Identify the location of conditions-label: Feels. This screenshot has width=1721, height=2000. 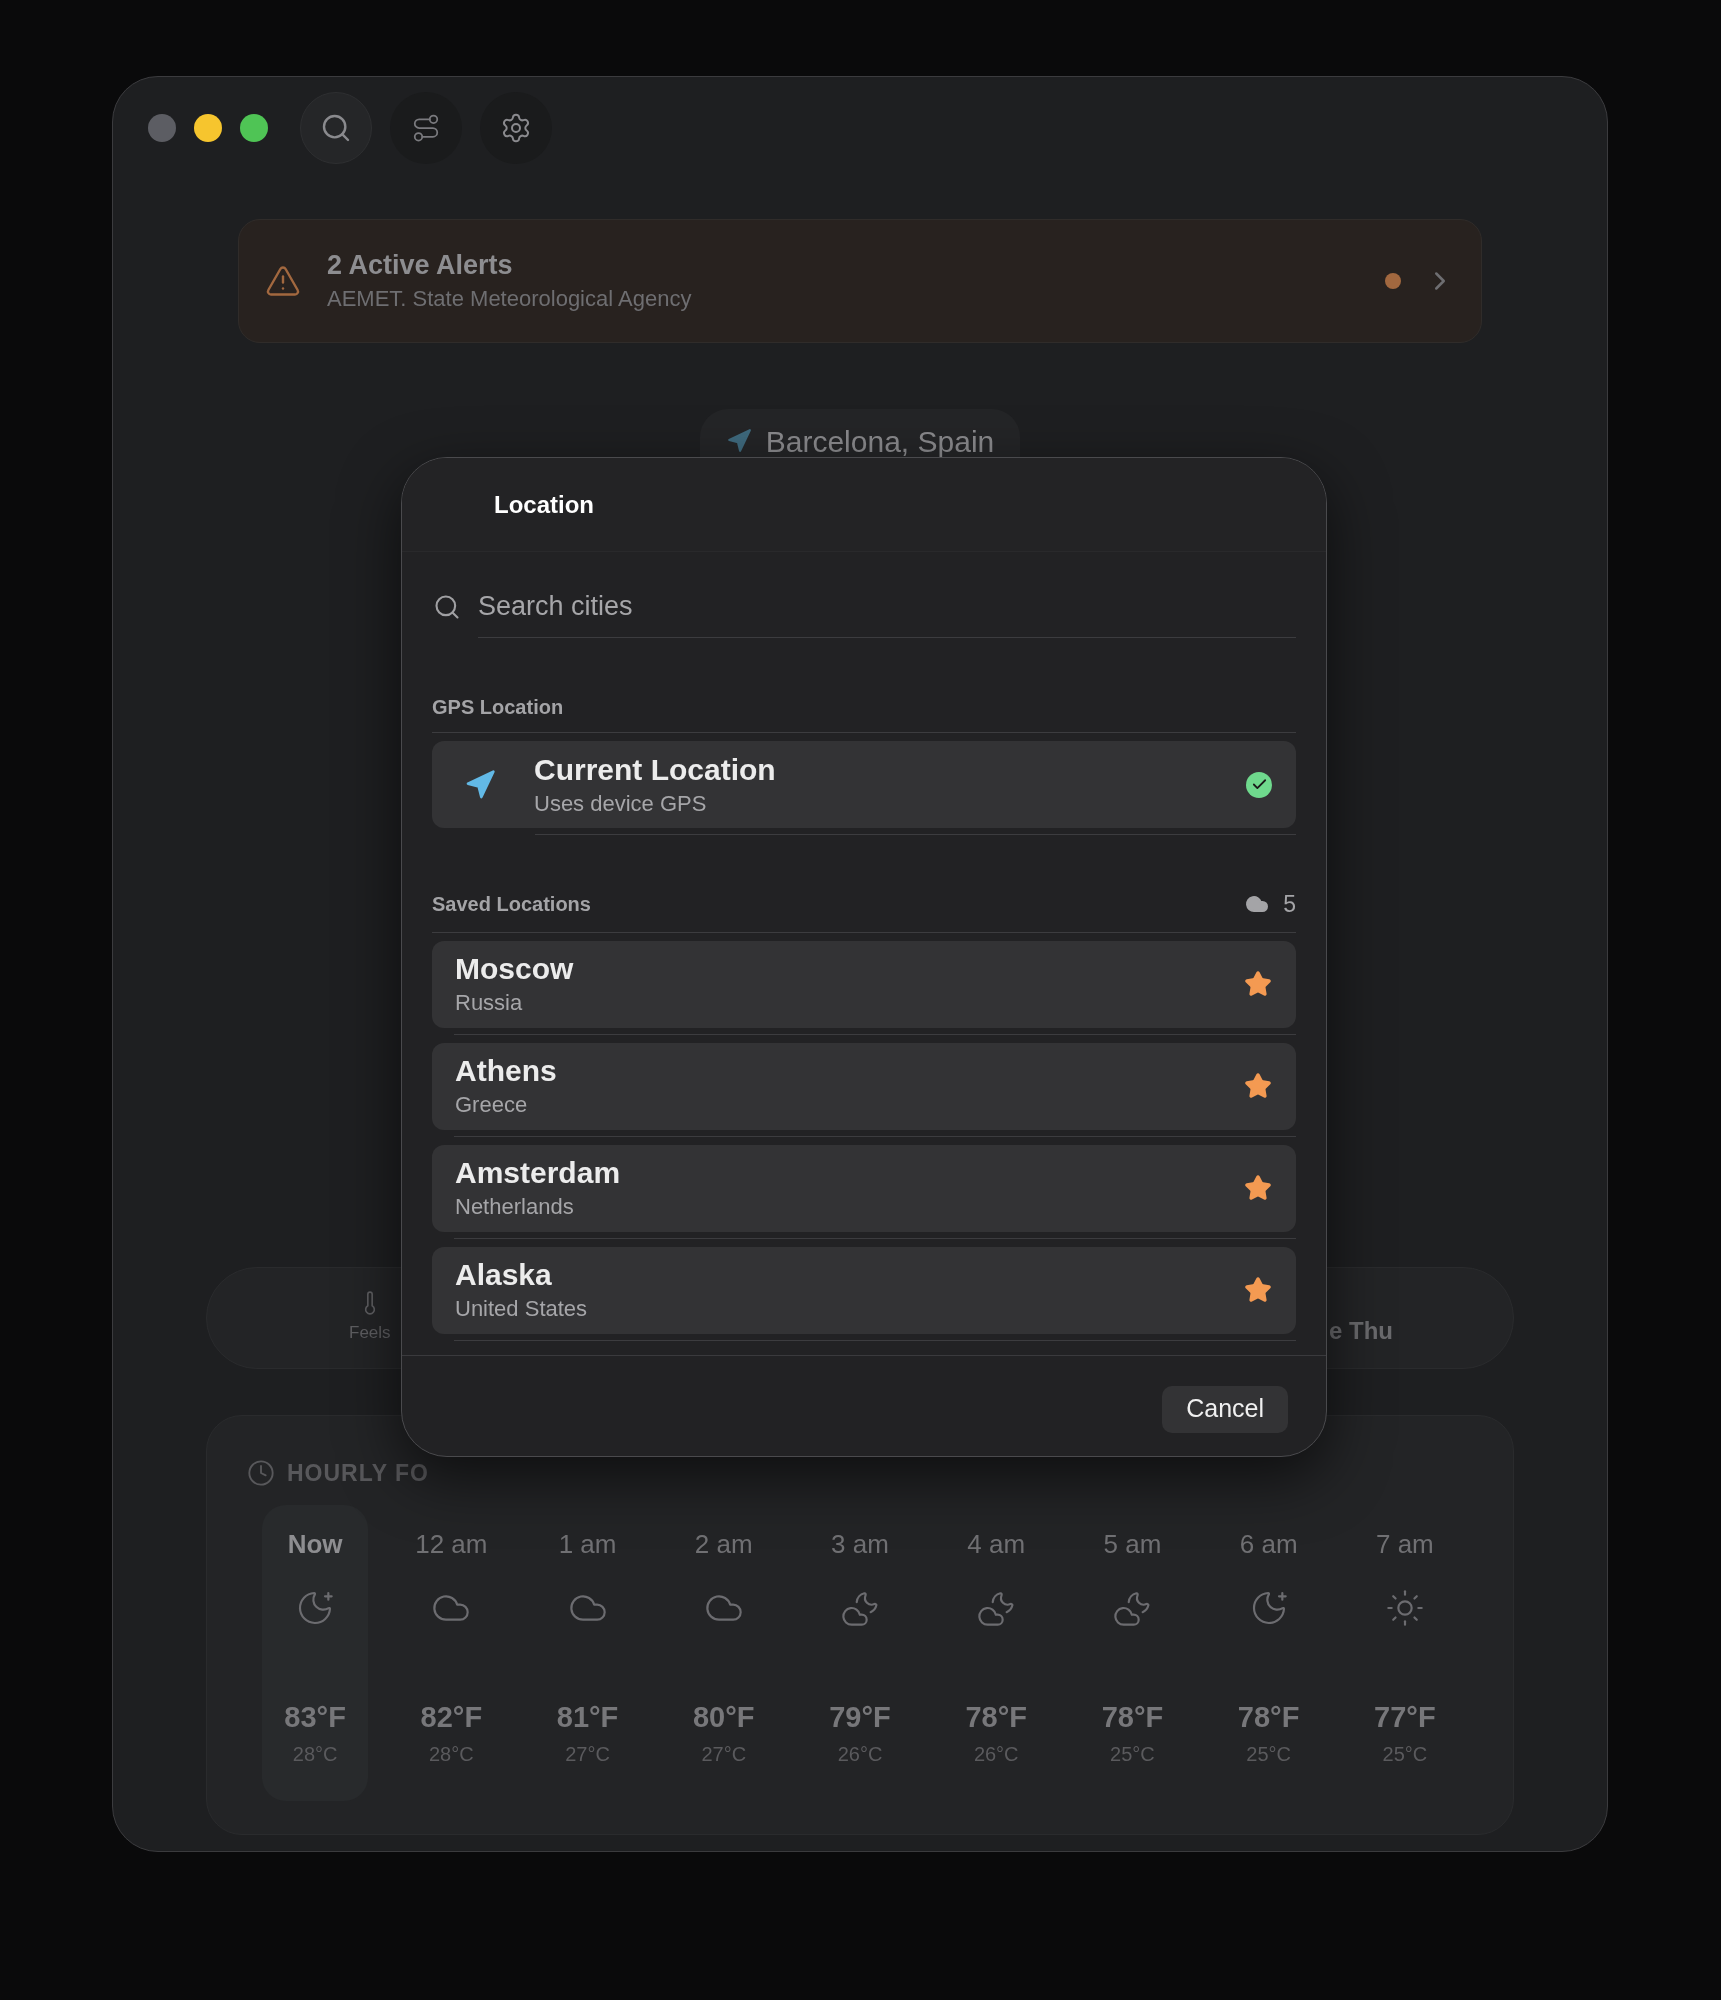
(370, 1333).